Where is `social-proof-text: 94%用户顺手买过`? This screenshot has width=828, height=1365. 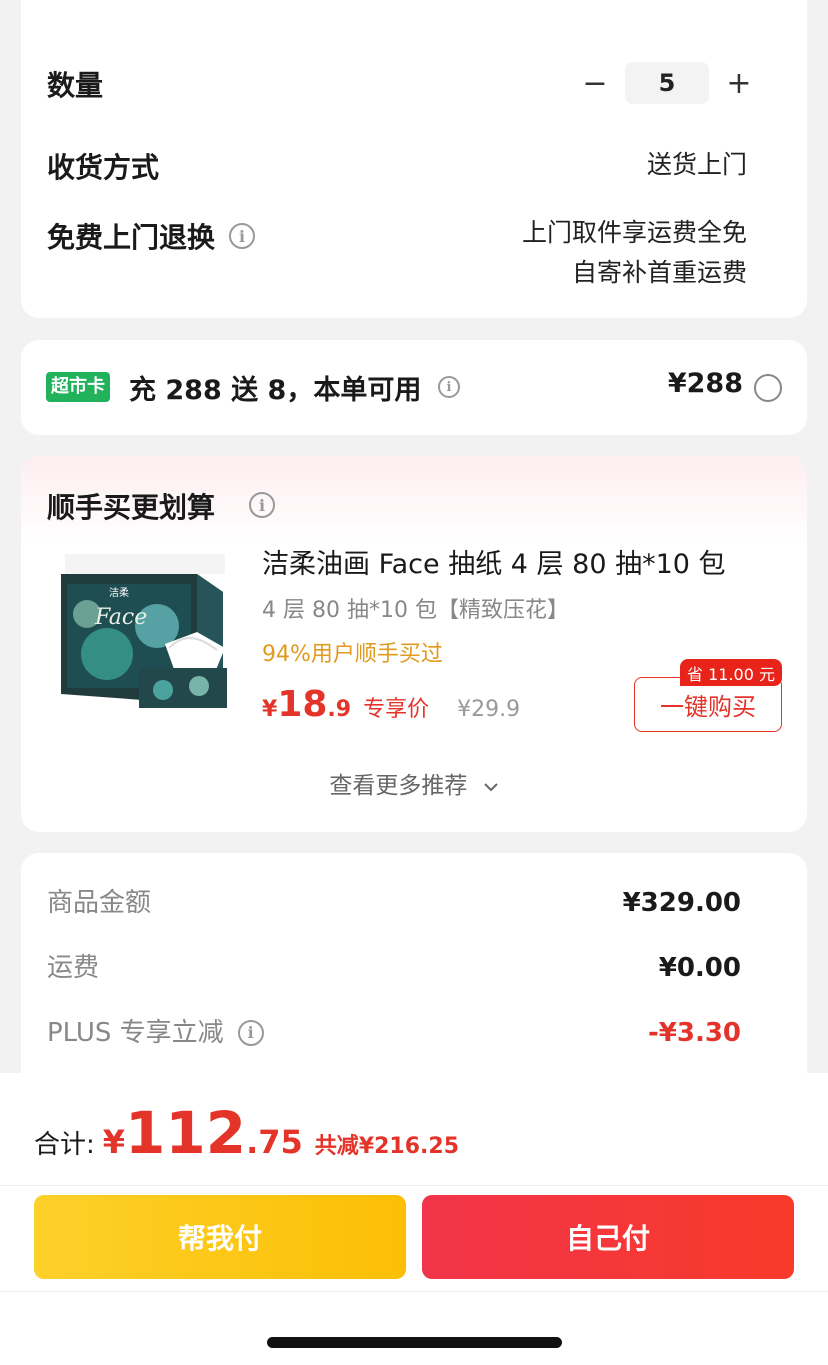 social-proof-text: 94%用户顺手买过 is located at coordinates (352, 654).